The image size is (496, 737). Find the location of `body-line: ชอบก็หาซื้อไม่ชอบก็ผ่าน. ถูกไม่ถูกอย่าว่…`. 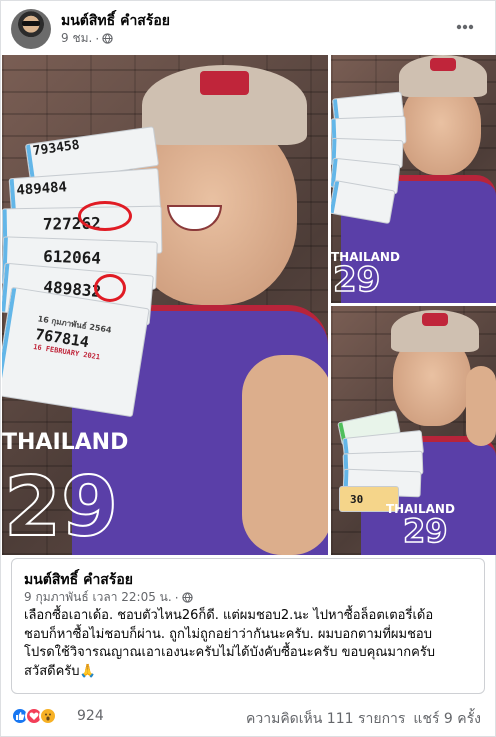

body-line: ชอบก็หาซื้อไม่ชอบก็ผ่าน. ถูกไม่ถูกอย่าว่… is located at coordinates (228, 634).